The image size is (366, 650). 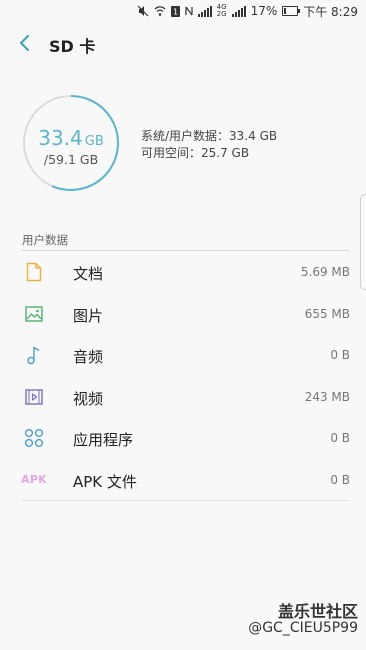 What do you see at coordinates (88, 315) in the screenshot?
I see `list-item-label: 图片` at bounding box center [88, 315].